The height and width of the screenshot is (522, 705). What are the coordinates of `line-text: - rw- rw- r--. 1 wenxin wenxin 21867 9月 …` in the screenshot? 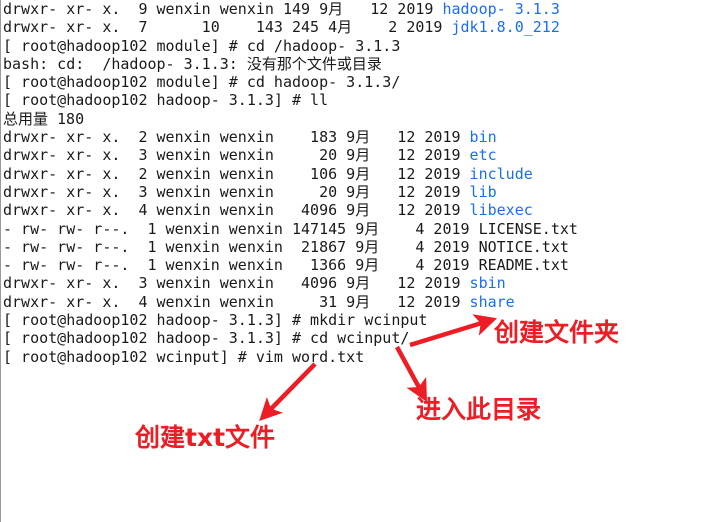 It's located at (286, 246).